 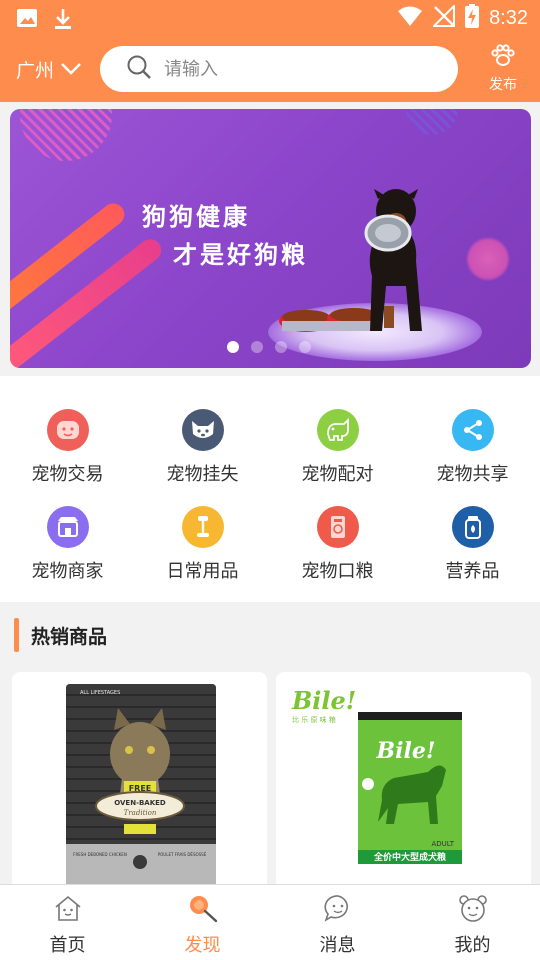 I want to click on publish-button: 发布, so click(x=503, y=69).